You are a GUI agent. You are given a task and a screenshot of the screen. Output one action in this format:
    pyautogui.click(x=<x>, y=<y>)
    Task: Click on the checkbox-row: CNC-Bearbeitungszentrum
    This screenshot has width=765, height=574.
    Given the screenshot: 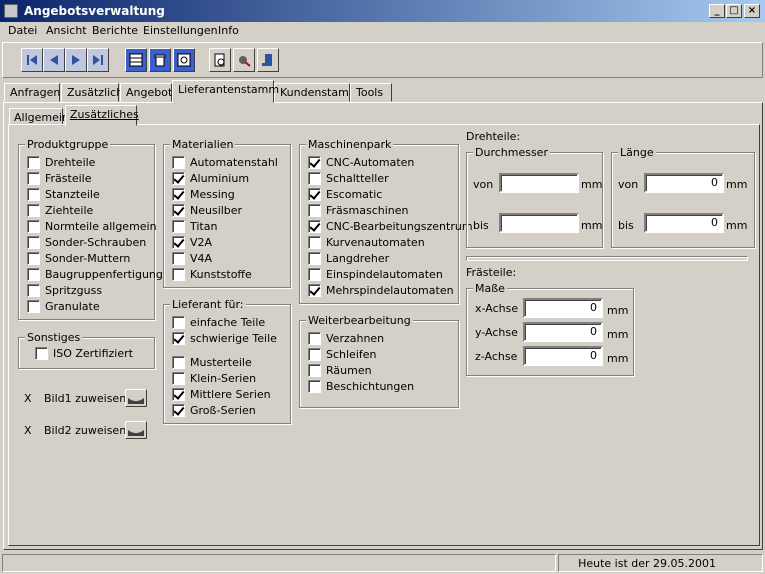 What is the action you would take?
    pyautogui.click(x=390, y=226)
    